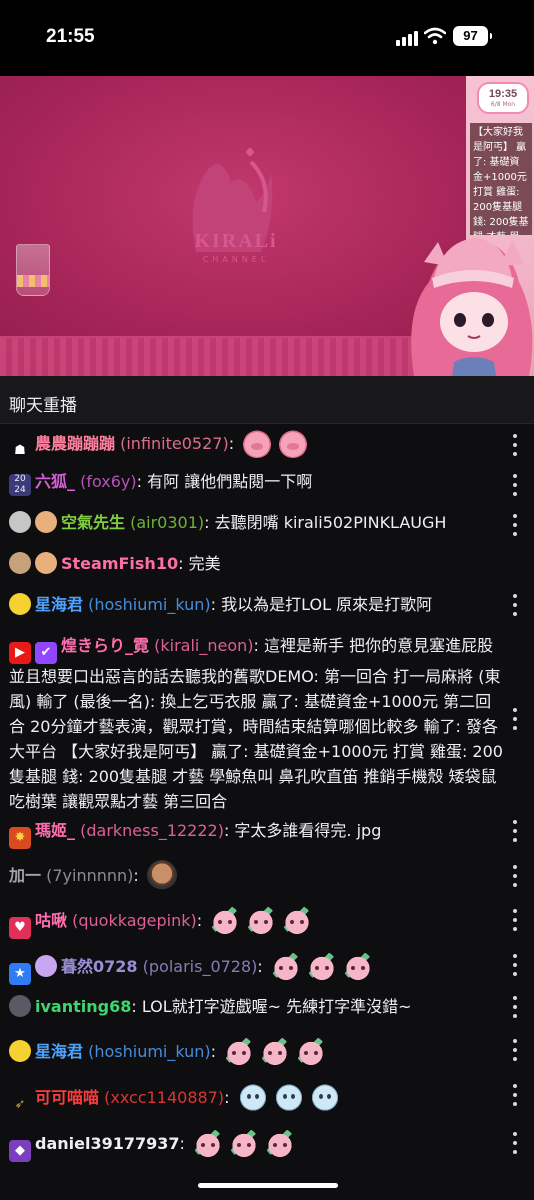 The height and width of the screenshot is (1200, 534). What do you see at coordinates (134, 920) in the screenshot?
I see `chat-login: (quokkagepink)` at bounding box center [134, 920].